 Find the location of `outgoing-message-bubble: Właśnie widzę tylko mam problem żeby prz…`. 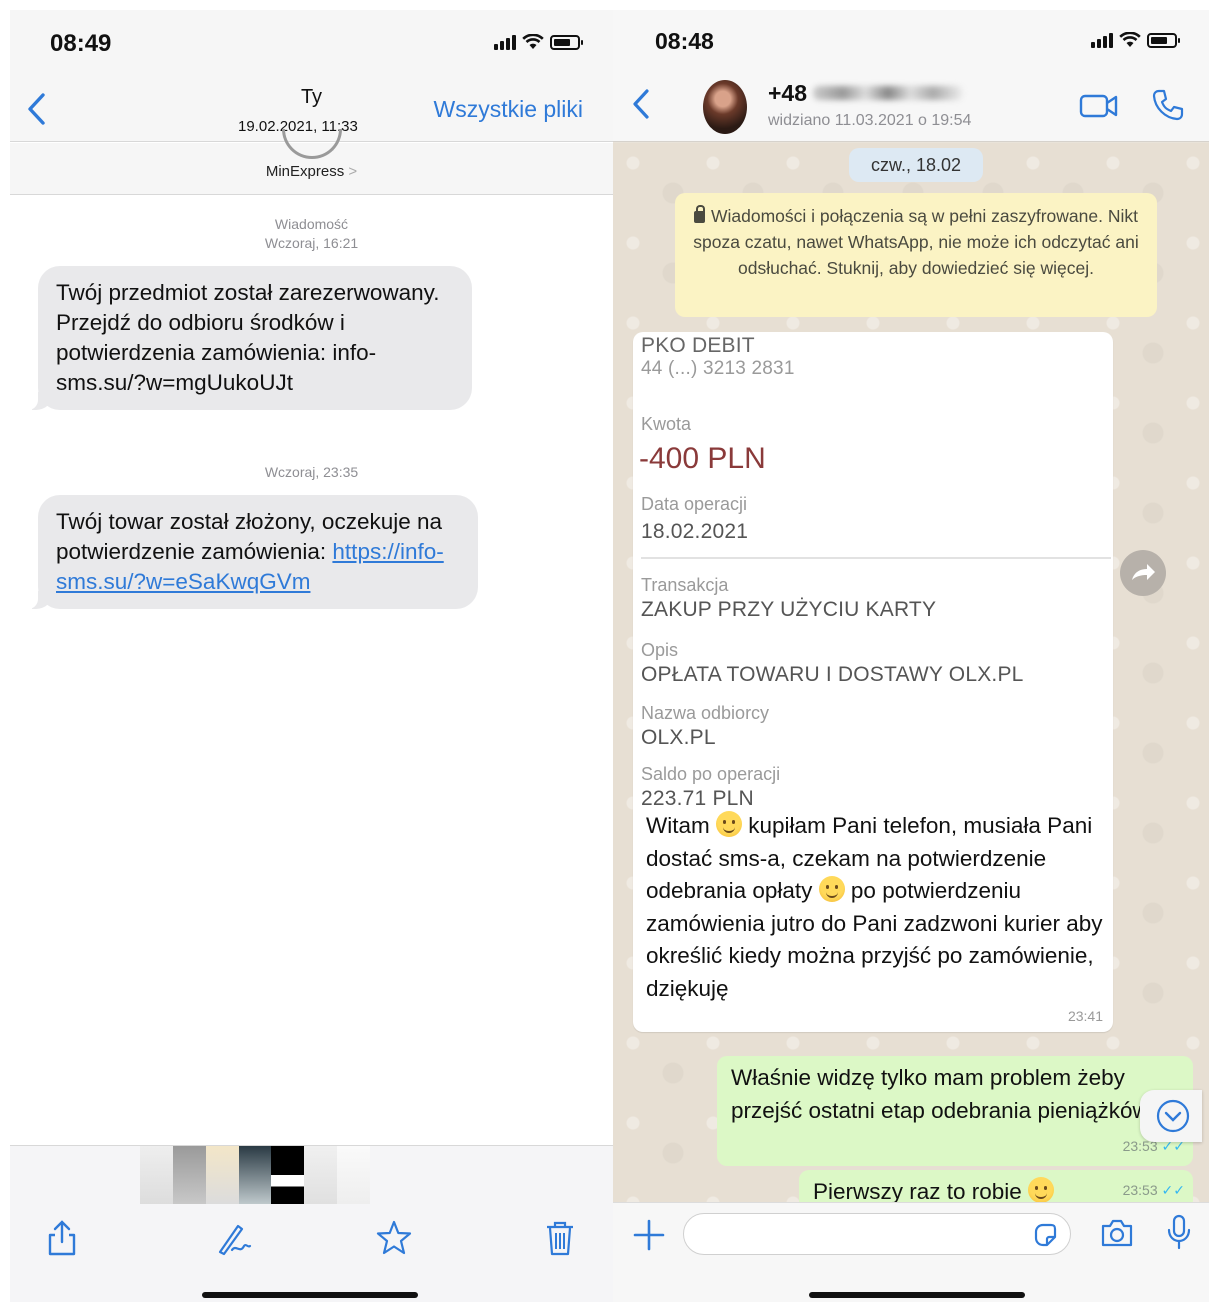

outgoing-message-bubble: Właśnie widzę tylko mam problem żeby prz… is located at coordinates (955, 1111).